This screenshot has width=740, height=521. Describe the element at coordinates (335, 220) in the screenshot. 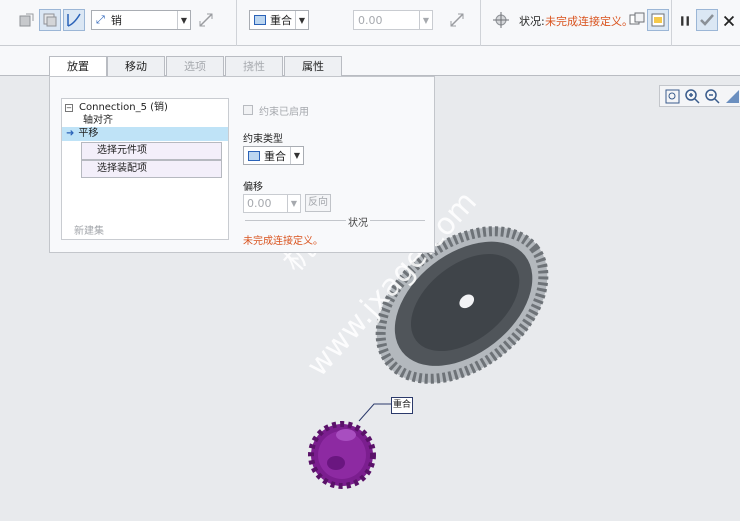

I see `status-divider` at that location.